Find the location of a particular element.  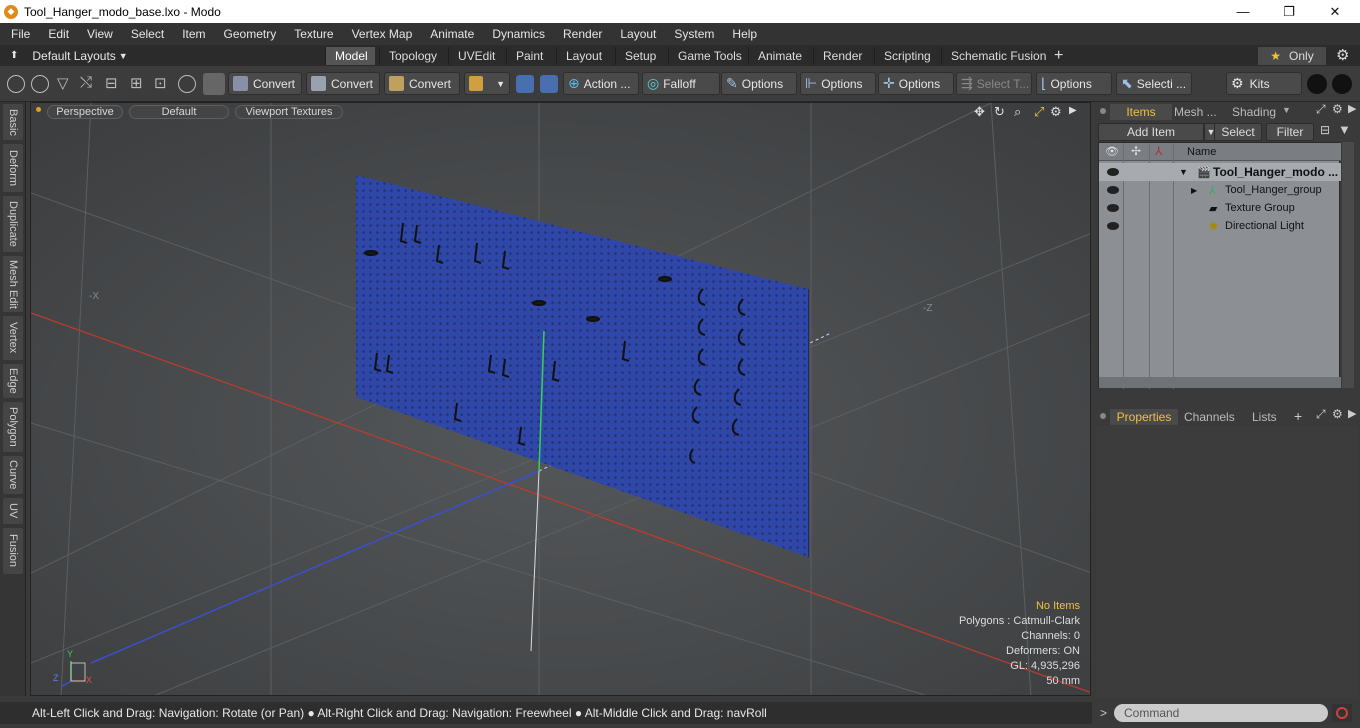

menu-vertex-map: Vertex Map is located at coordinates (382, 34).